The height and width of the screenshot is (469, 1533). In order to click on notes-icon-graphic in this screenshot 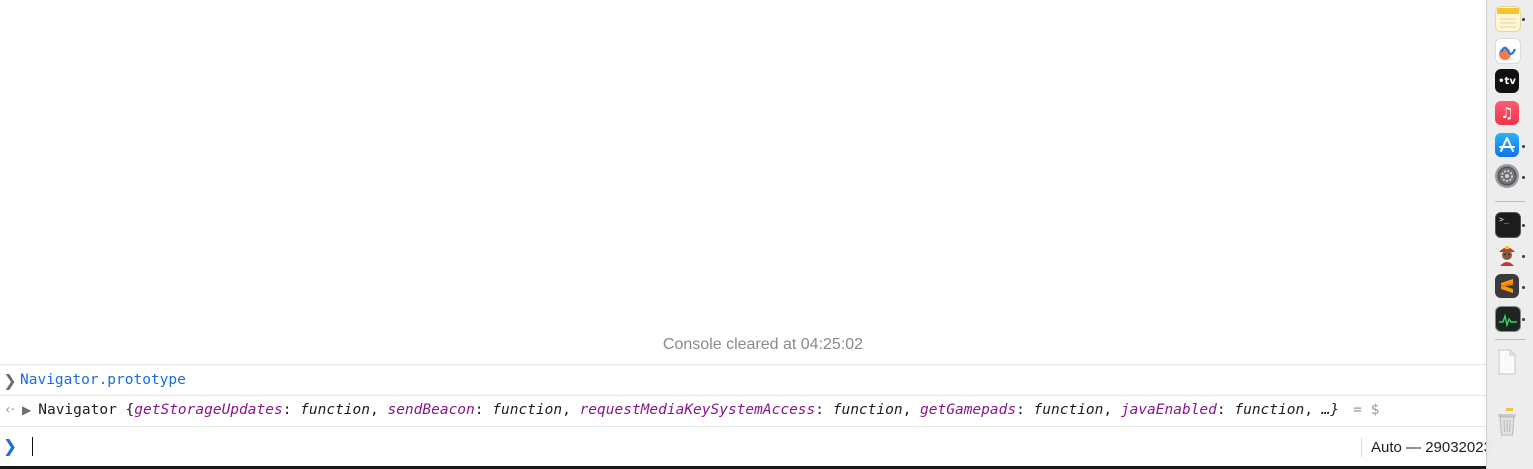, I will do `click(1508, 18)`.